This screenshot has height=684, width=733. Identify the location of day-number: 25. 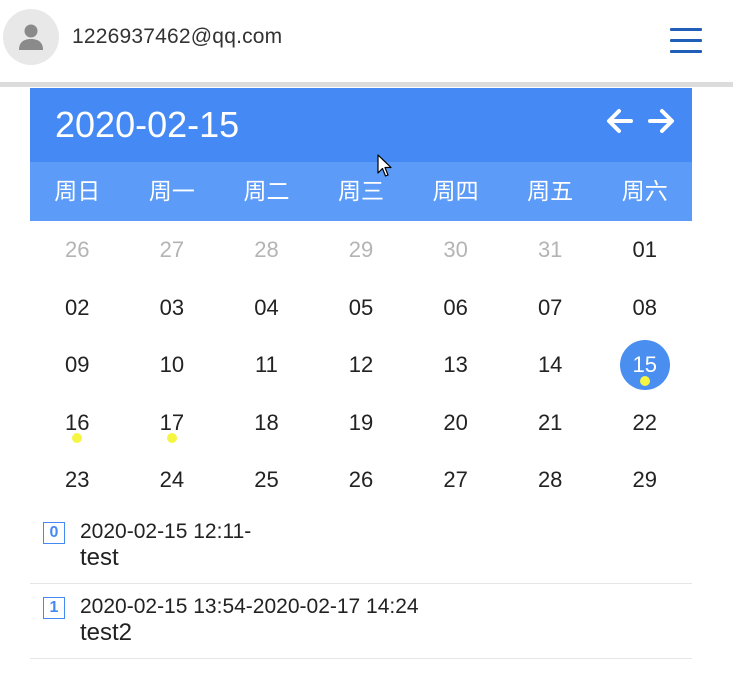
(266, 479).